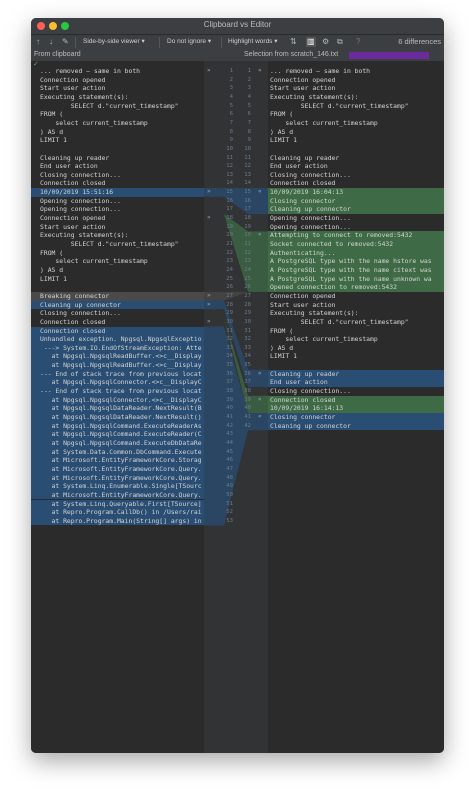 This screenshot has width=474, height=795. I want to click on left-line-number: 11, so click(229, 157).